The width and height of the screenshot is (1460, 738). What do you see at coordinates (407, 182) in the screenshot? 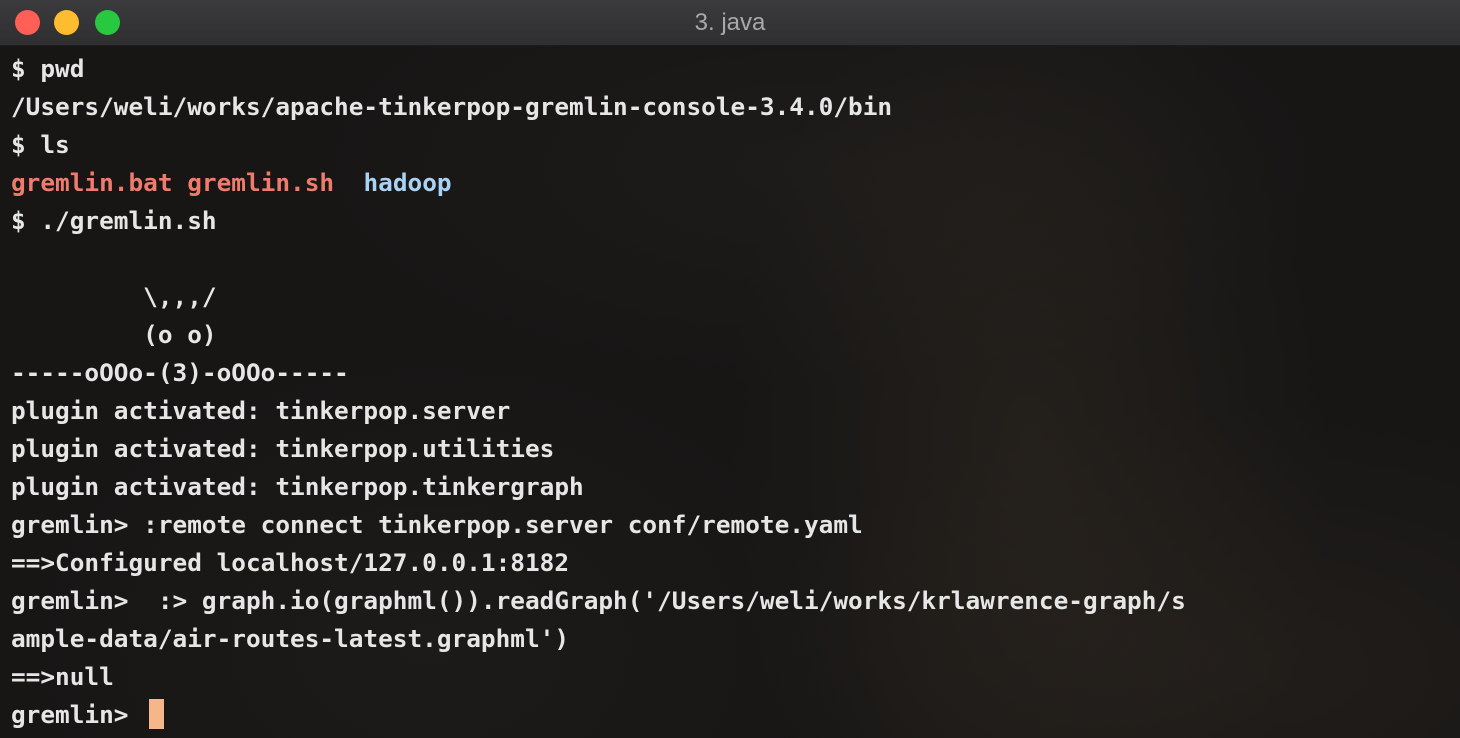
I see `ls-entry-directory: hadoop` at bounding box center [407, 182].